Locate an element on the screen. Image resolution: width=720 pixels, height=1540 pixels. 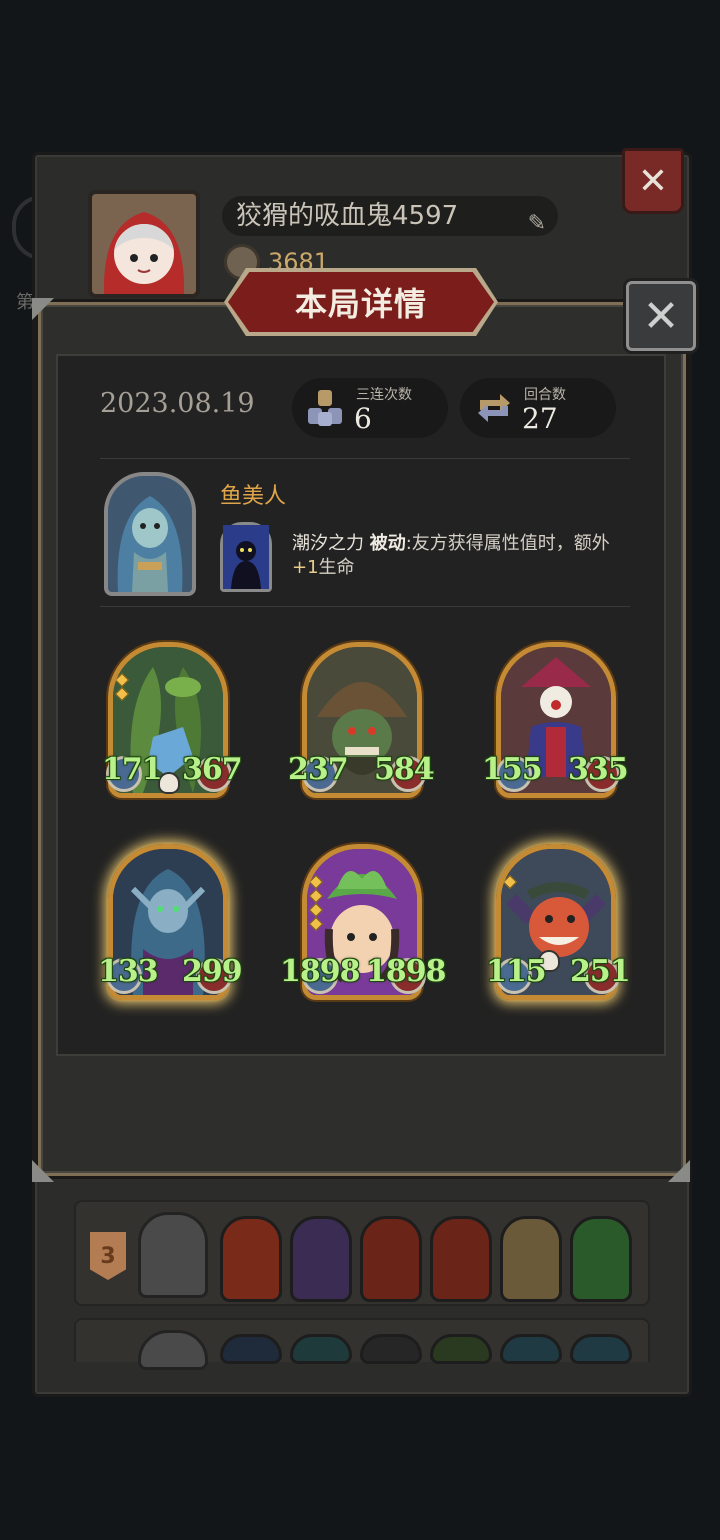
unit-health: 584 is located at coordinates (404, 769).